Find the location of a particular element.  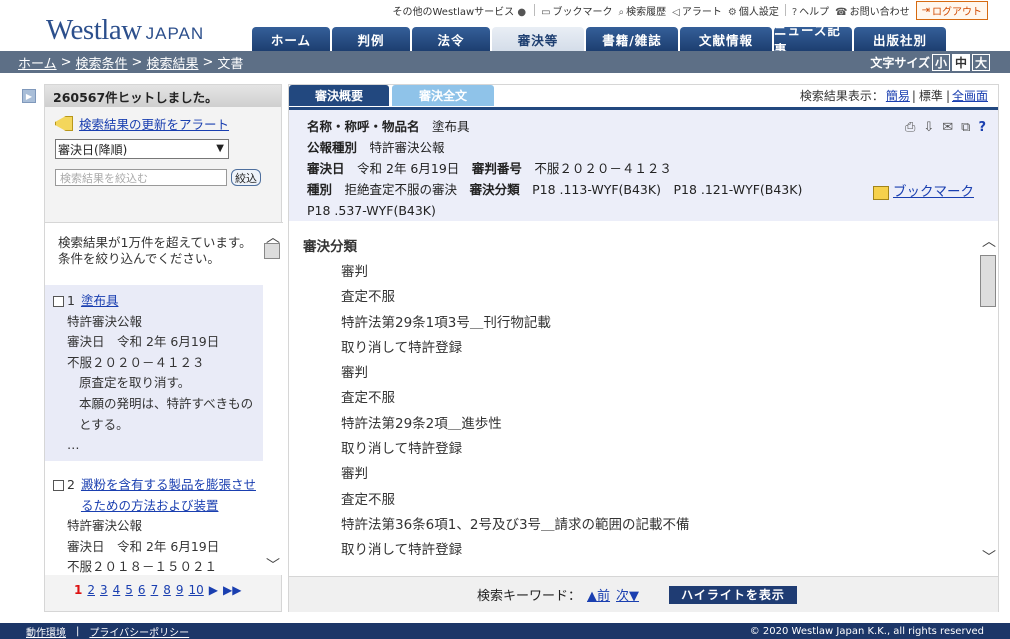

page-link: 10 is located at coordinates (195, 590).